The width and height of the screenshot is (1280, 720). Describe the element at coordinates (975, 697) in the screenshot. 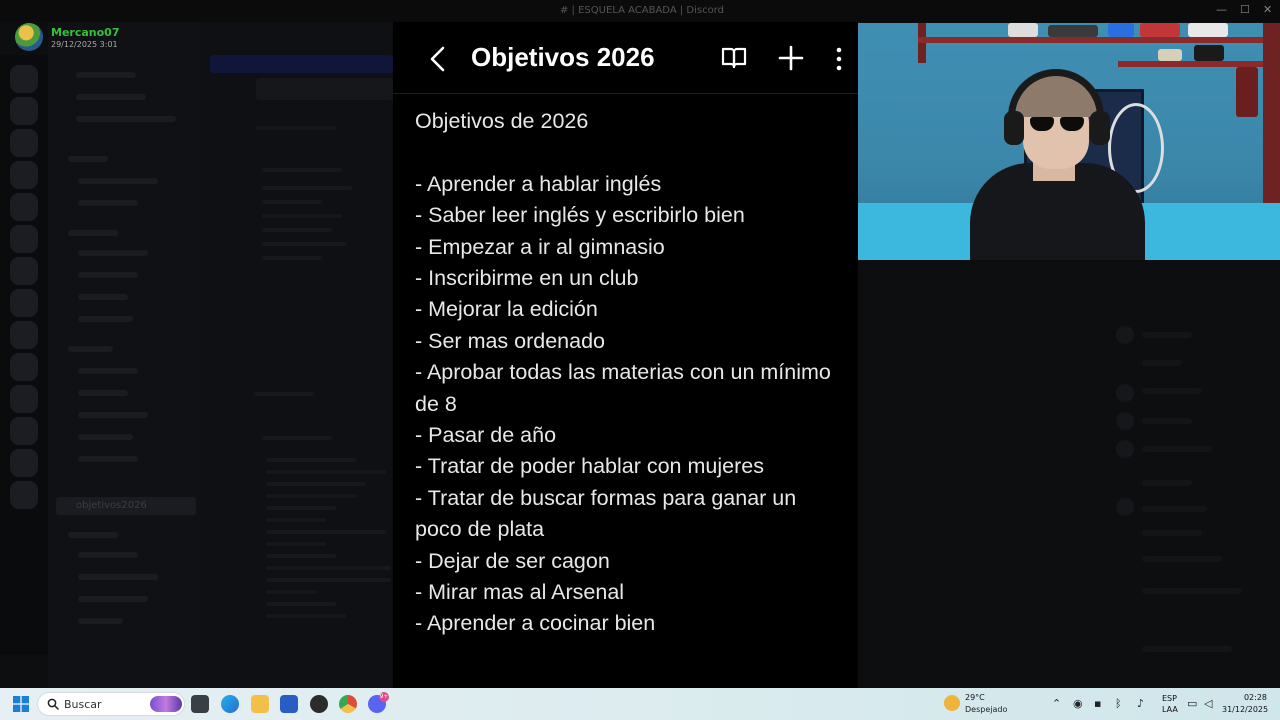

I see `weather-temperature: 29°C` at that location.